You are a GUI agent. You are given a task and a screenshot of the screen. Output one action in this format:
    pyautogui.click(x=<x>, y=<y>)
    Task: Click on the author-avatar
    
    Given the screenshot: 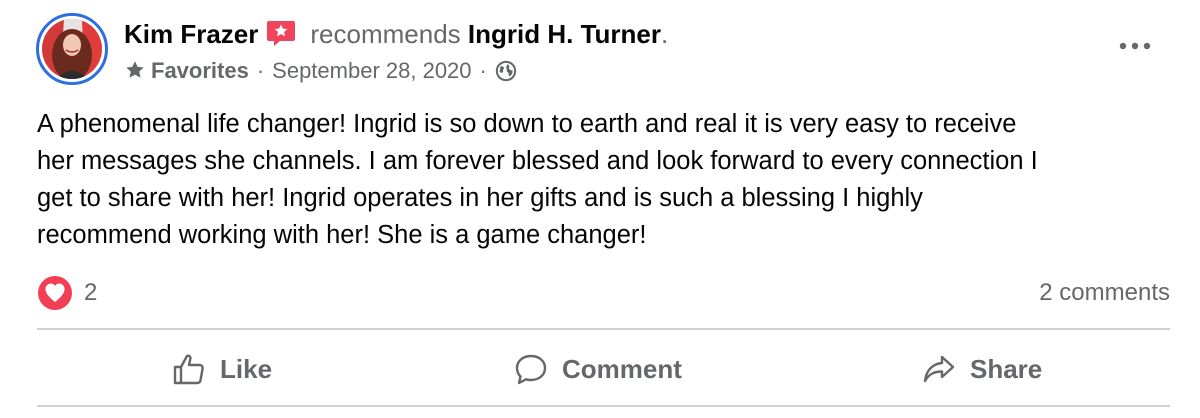 What is the action you would take?
    pyautogui.click(x=72, y=49)
    